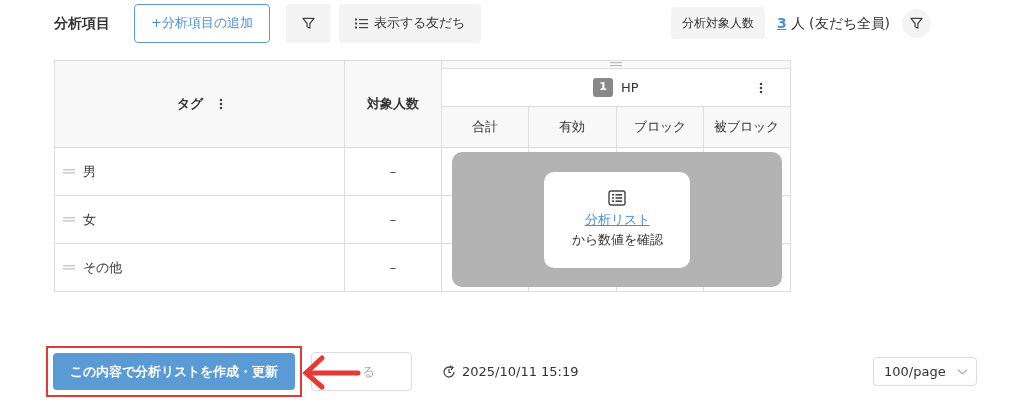 The width and height of the screenshot is (1024, 404). I want to click on column-header: 有効, so click(572, 127).